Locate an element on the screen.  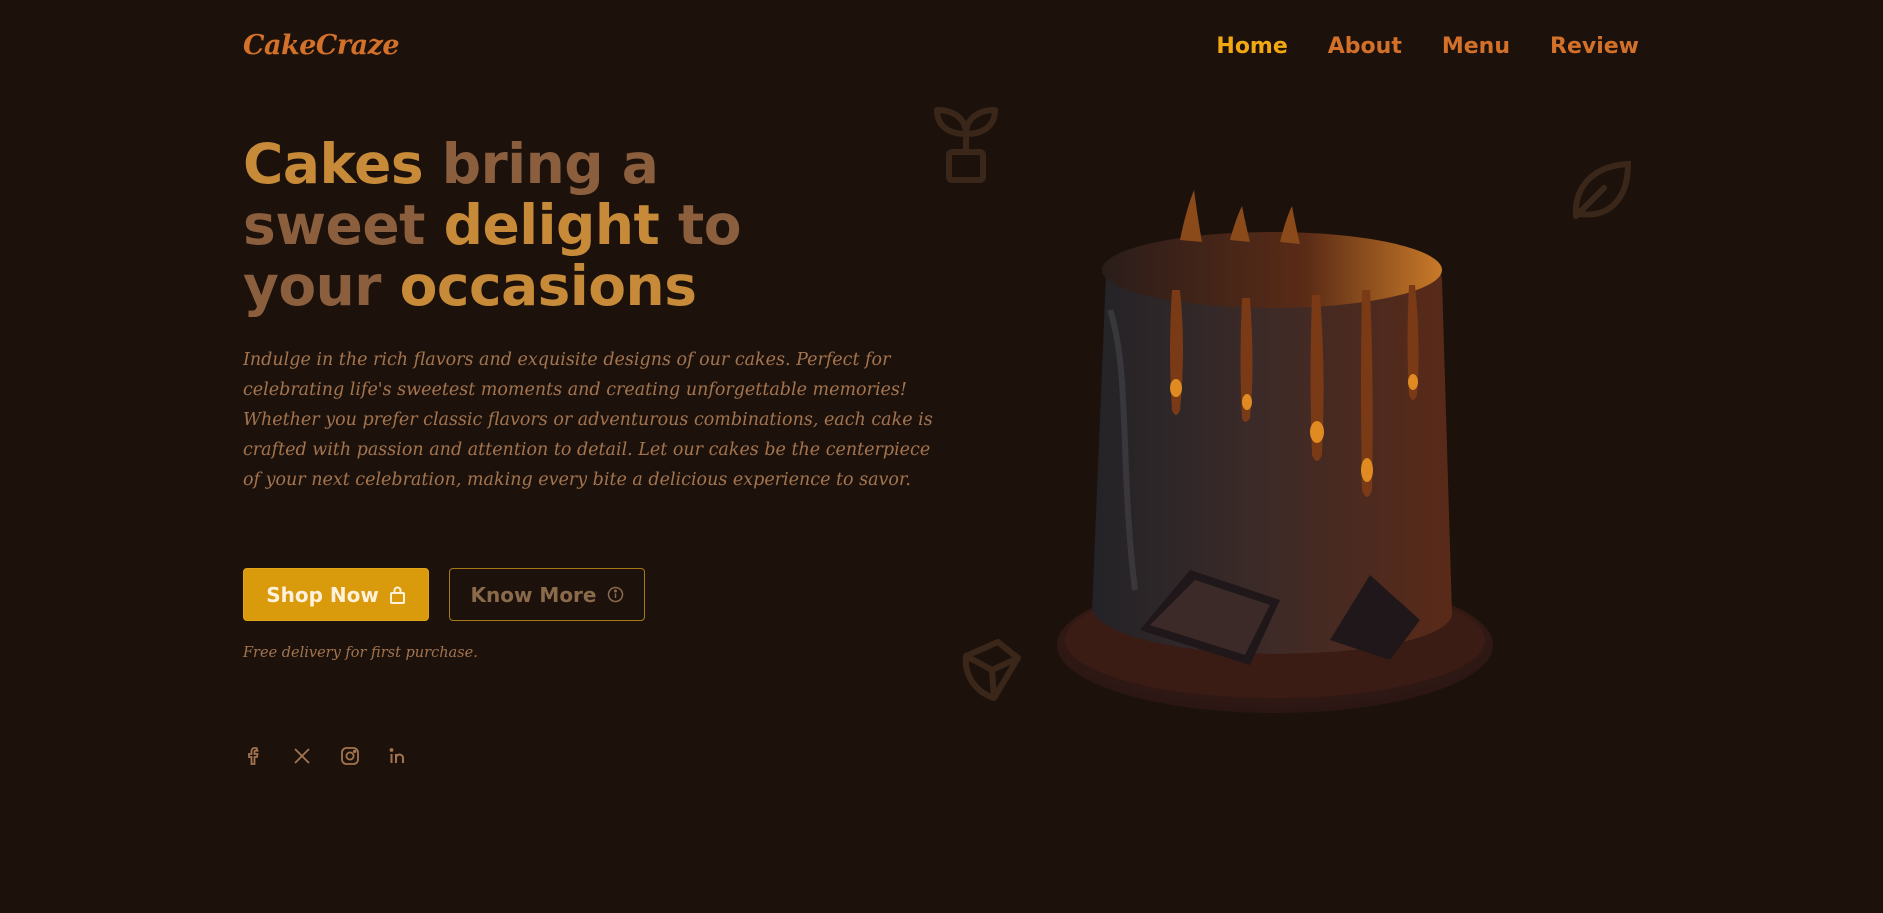
shop-now-button: Shop Now is located at coordinates (336, 594).